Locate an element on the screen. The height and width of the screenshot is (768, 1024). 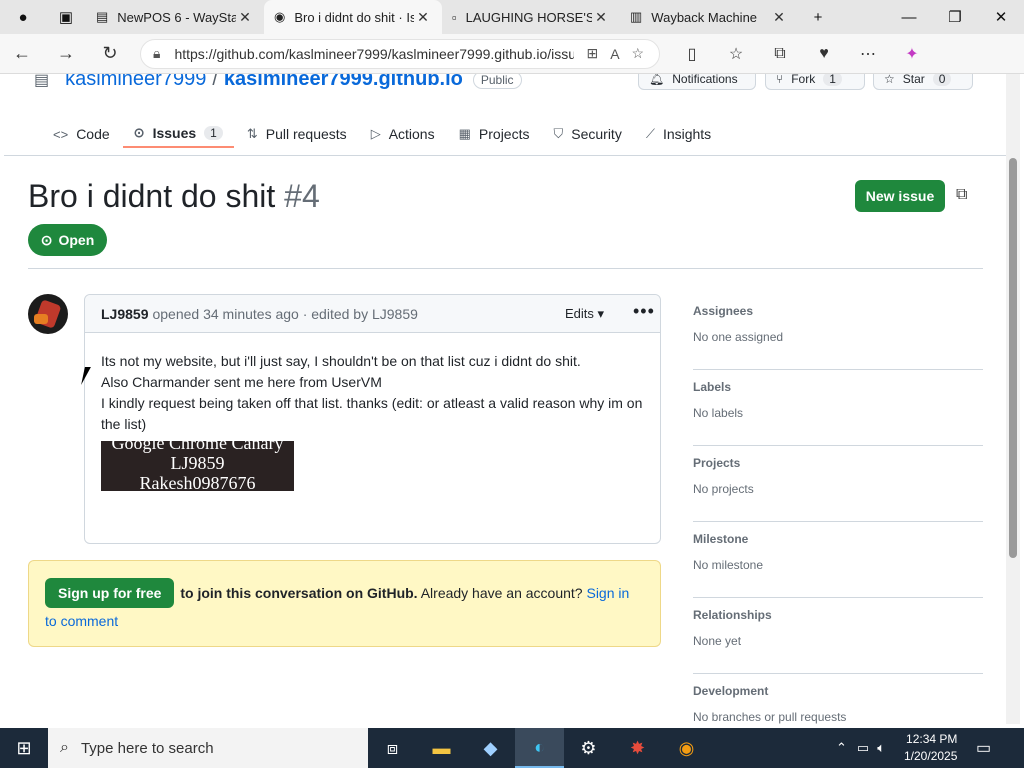
sidebar-heading: Labels is located at coordinates (838, 387).